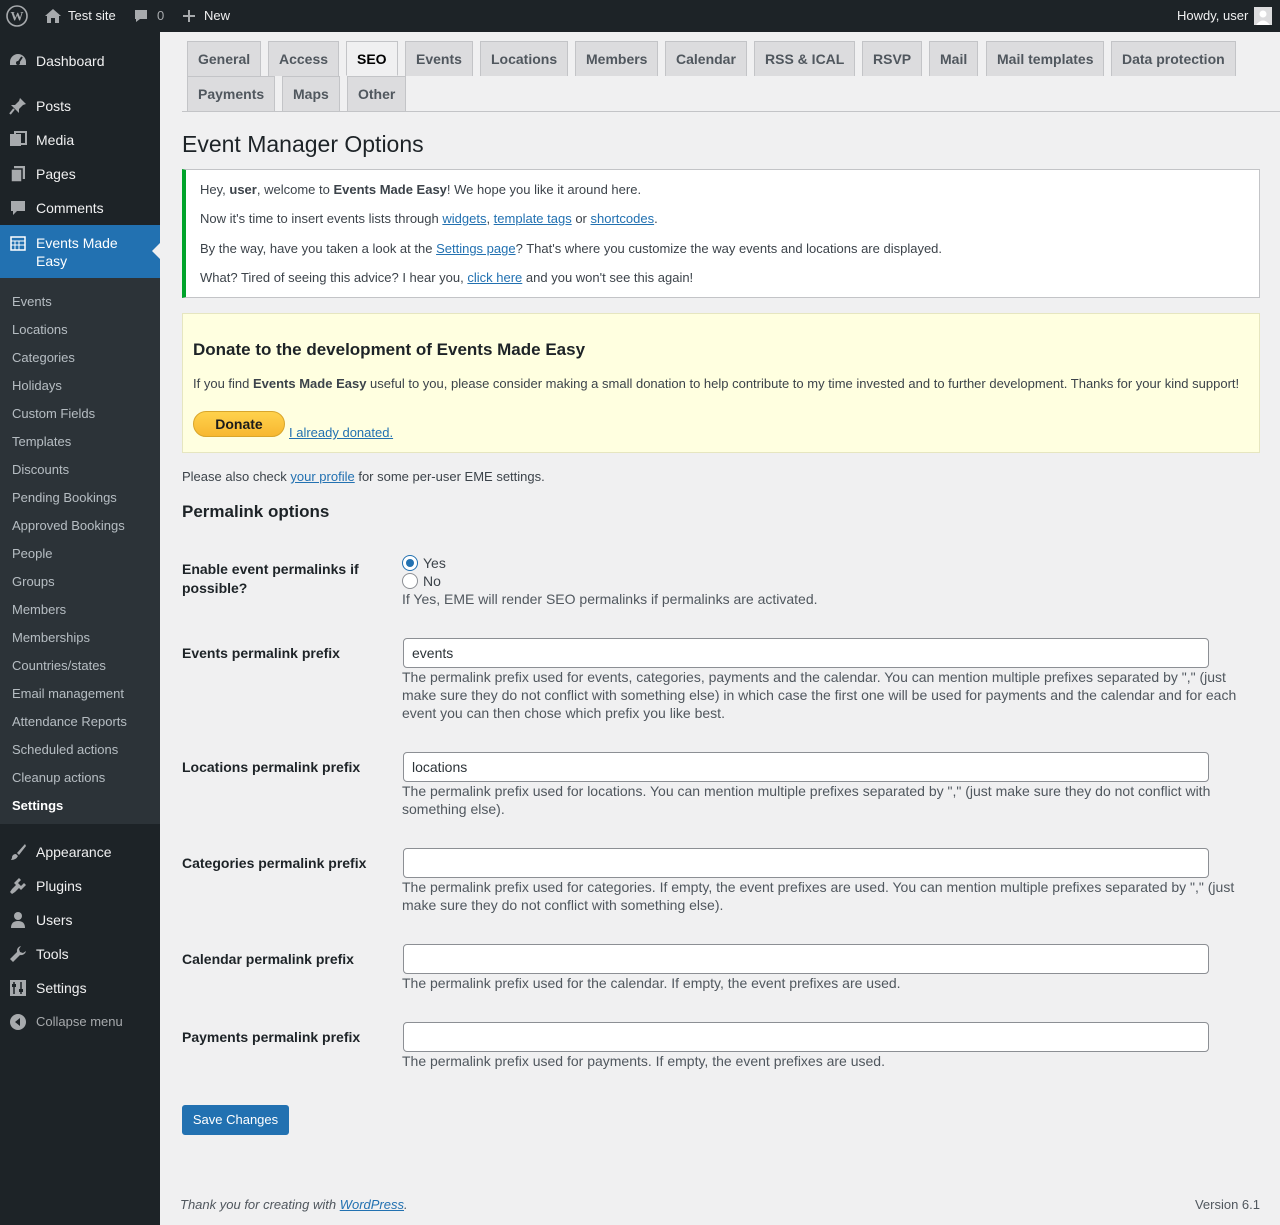 This screenshot has height=1225, width=1280. What do you see at coordinates (65, 750) in the screenshot?
I see `submenu-item: Scheduled actions` at bounding box center [65, 750].